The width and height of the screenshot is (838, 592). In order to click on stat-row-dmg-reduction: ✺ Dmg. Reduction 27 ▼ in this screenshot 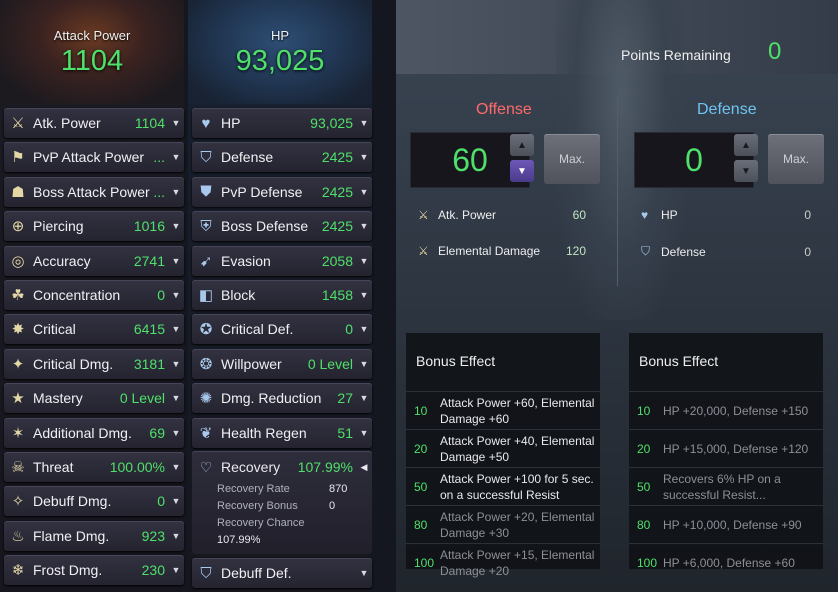, I will do `click(282, 398)`.